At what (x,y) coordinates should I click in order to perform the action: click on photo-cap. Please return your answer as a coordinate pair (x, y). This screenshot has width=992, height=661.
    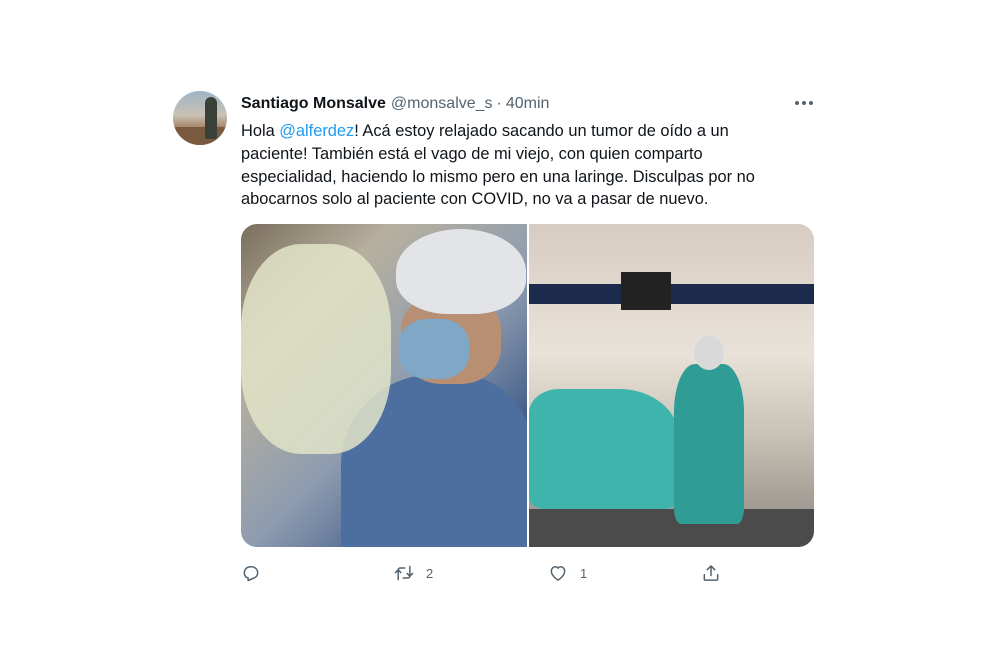
    Looking at the image, I should click on (461, 271).